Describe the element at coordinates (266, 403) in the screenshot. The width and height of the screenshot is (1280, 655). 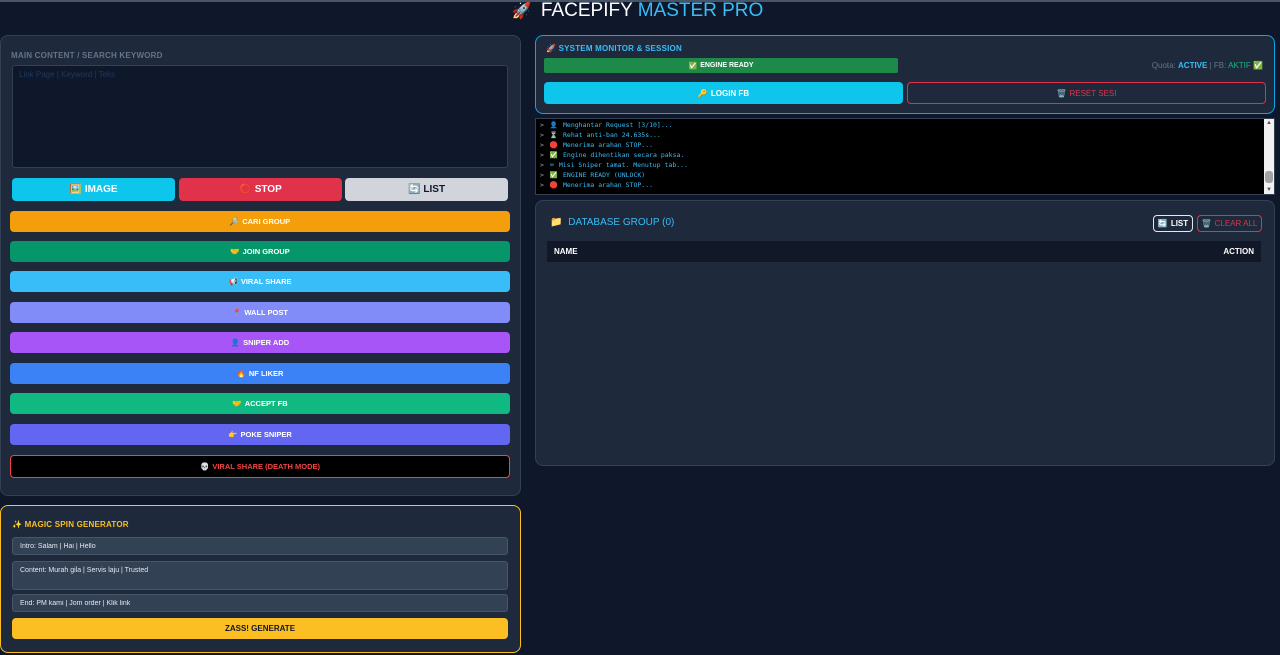
I see `accept-fb-label: ACCEPT FB` at that location.